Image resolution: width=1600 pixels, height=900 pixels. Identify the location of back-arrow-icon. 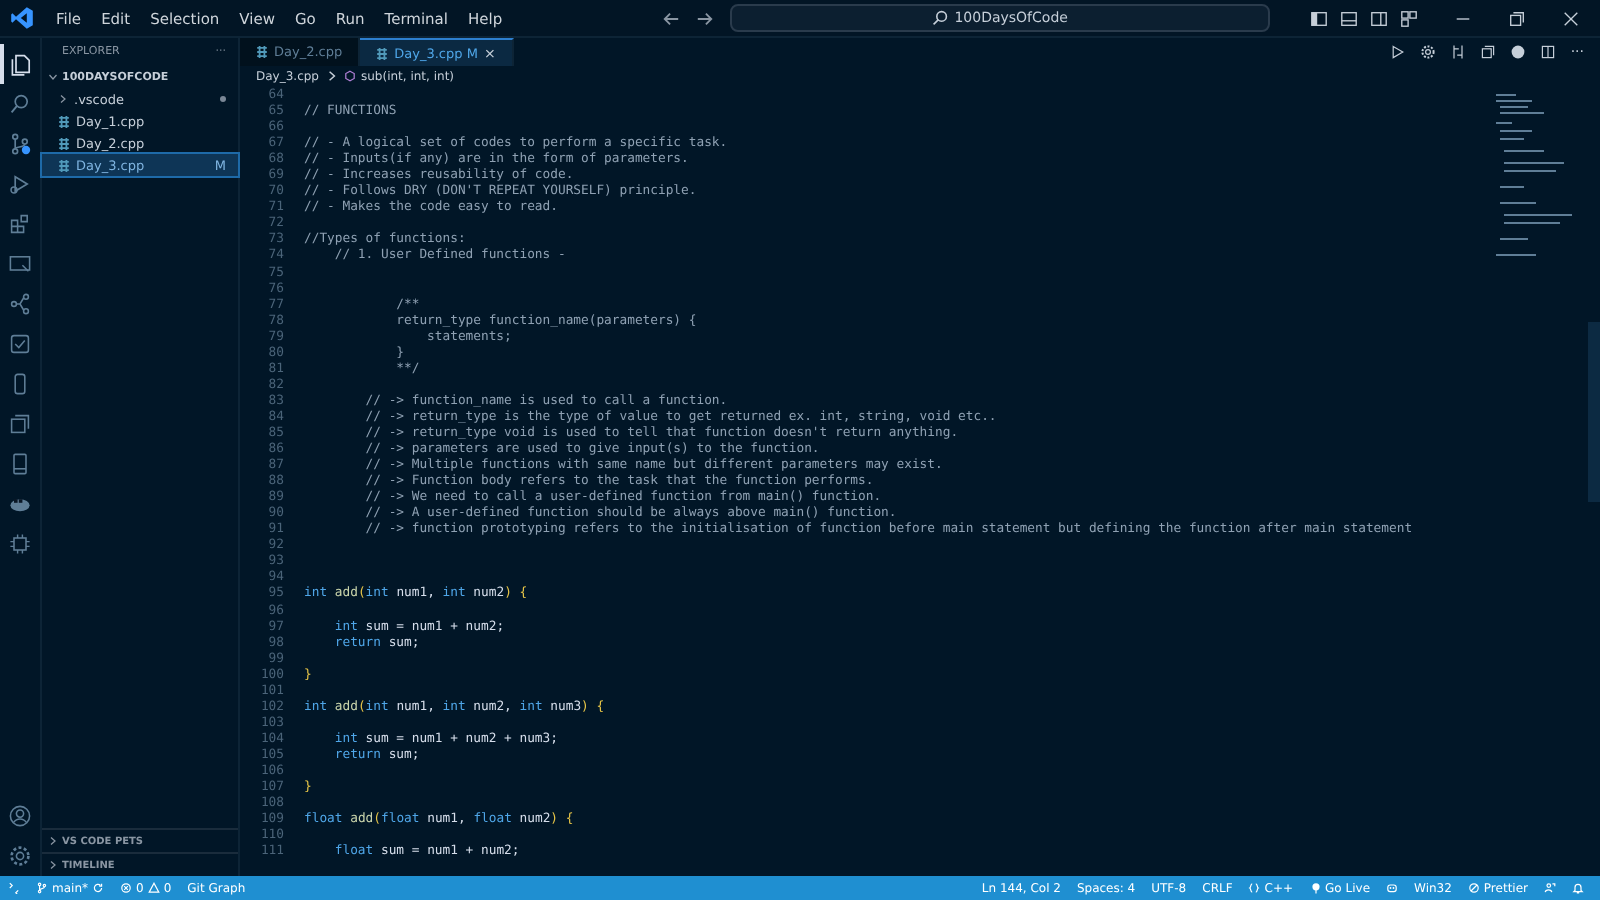
(671, 18).